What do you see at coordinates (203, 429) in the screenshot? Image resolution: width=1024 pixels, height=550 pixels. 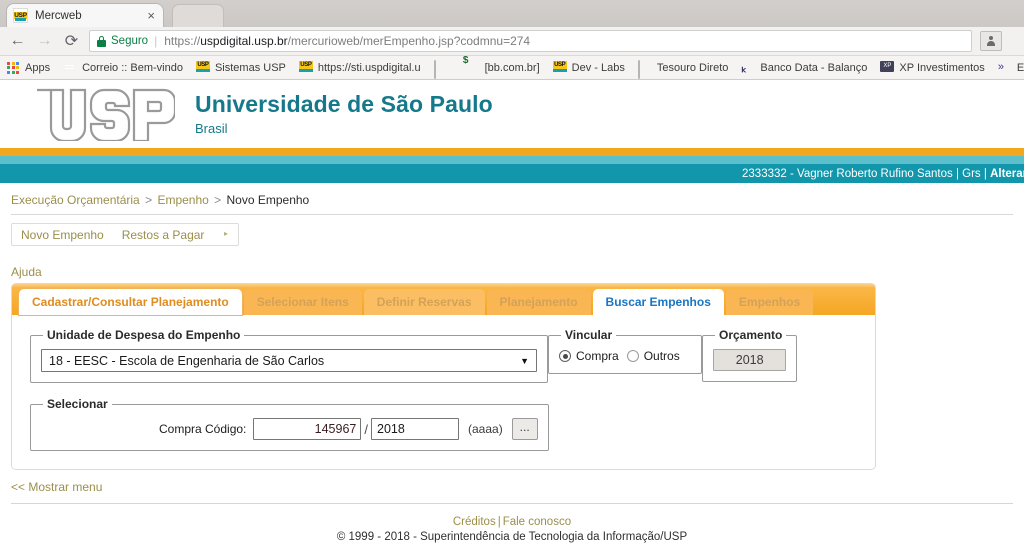 I see `compra-codigo-label: Compra Código:` at bounding box center [203, 429].